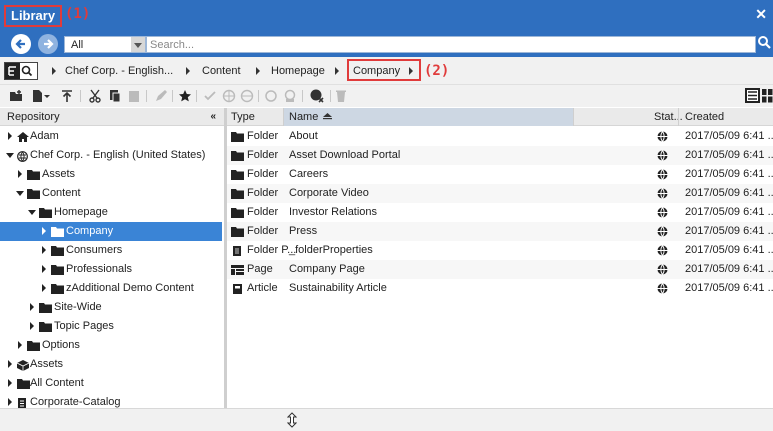 The width and height of the screenshot is (773, 431). What do you see at coordinates (761, 14) in the screenshot?
I see `close-icon: ✕` at bounding box center [761, 14].